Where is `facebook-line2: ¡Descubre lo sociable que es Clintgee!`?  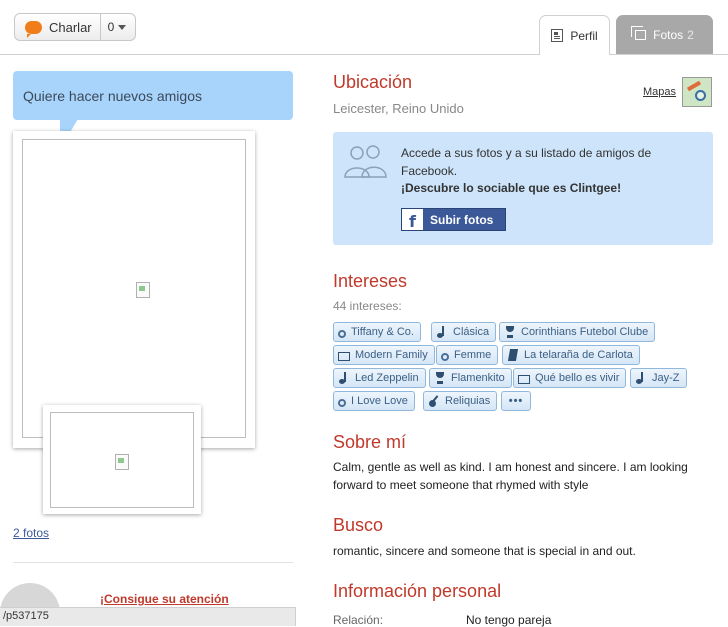
facebook-line2: ¡Descubre lo sociable que es Clintgee! is located at coordinates (511, 188).